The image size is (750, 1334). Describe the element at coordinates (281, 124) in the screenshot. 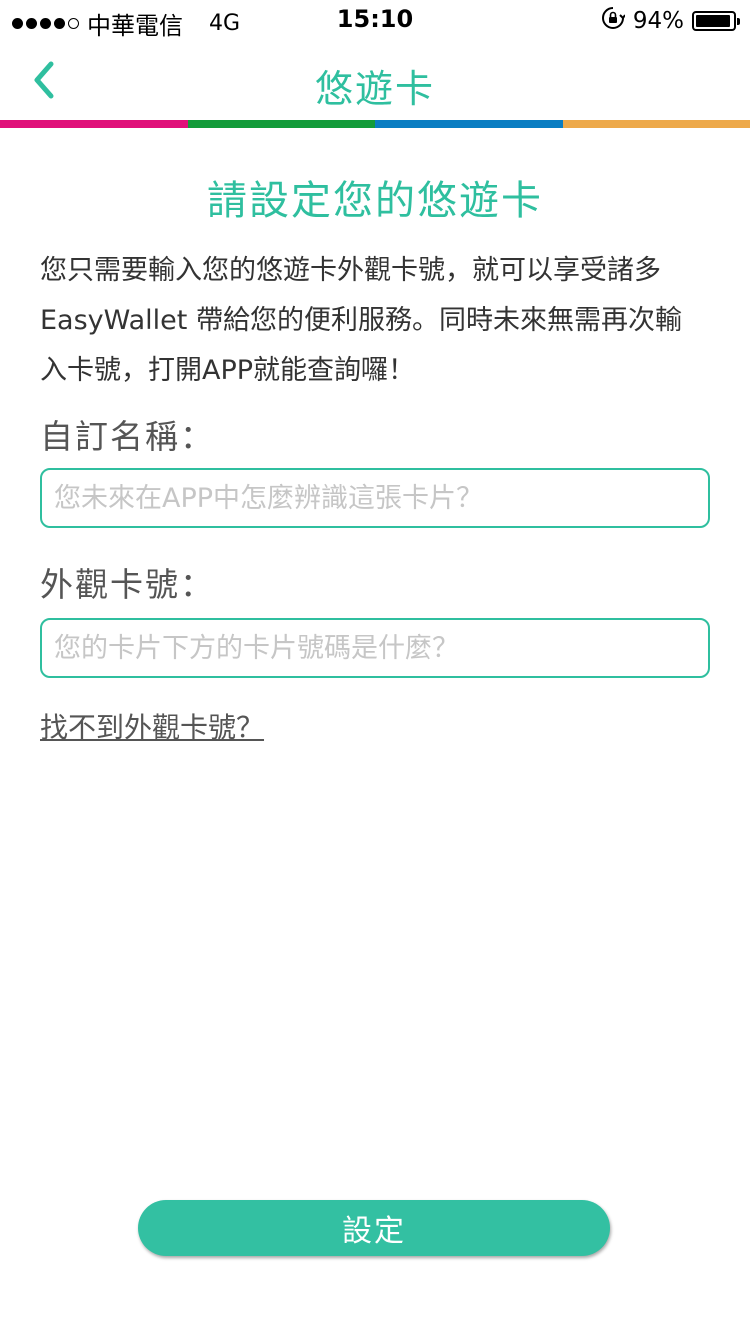

I see `strip-segment-green` at that location.